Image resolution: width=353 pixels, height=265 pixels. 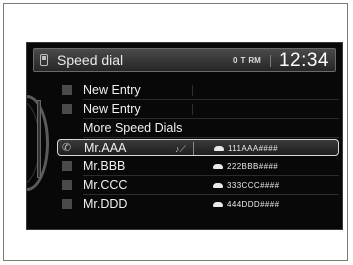 What do you see at coordinates (90, 60) in the screenshot?
I see `screen-title: Speed dial` at bounding box center [90, 60].